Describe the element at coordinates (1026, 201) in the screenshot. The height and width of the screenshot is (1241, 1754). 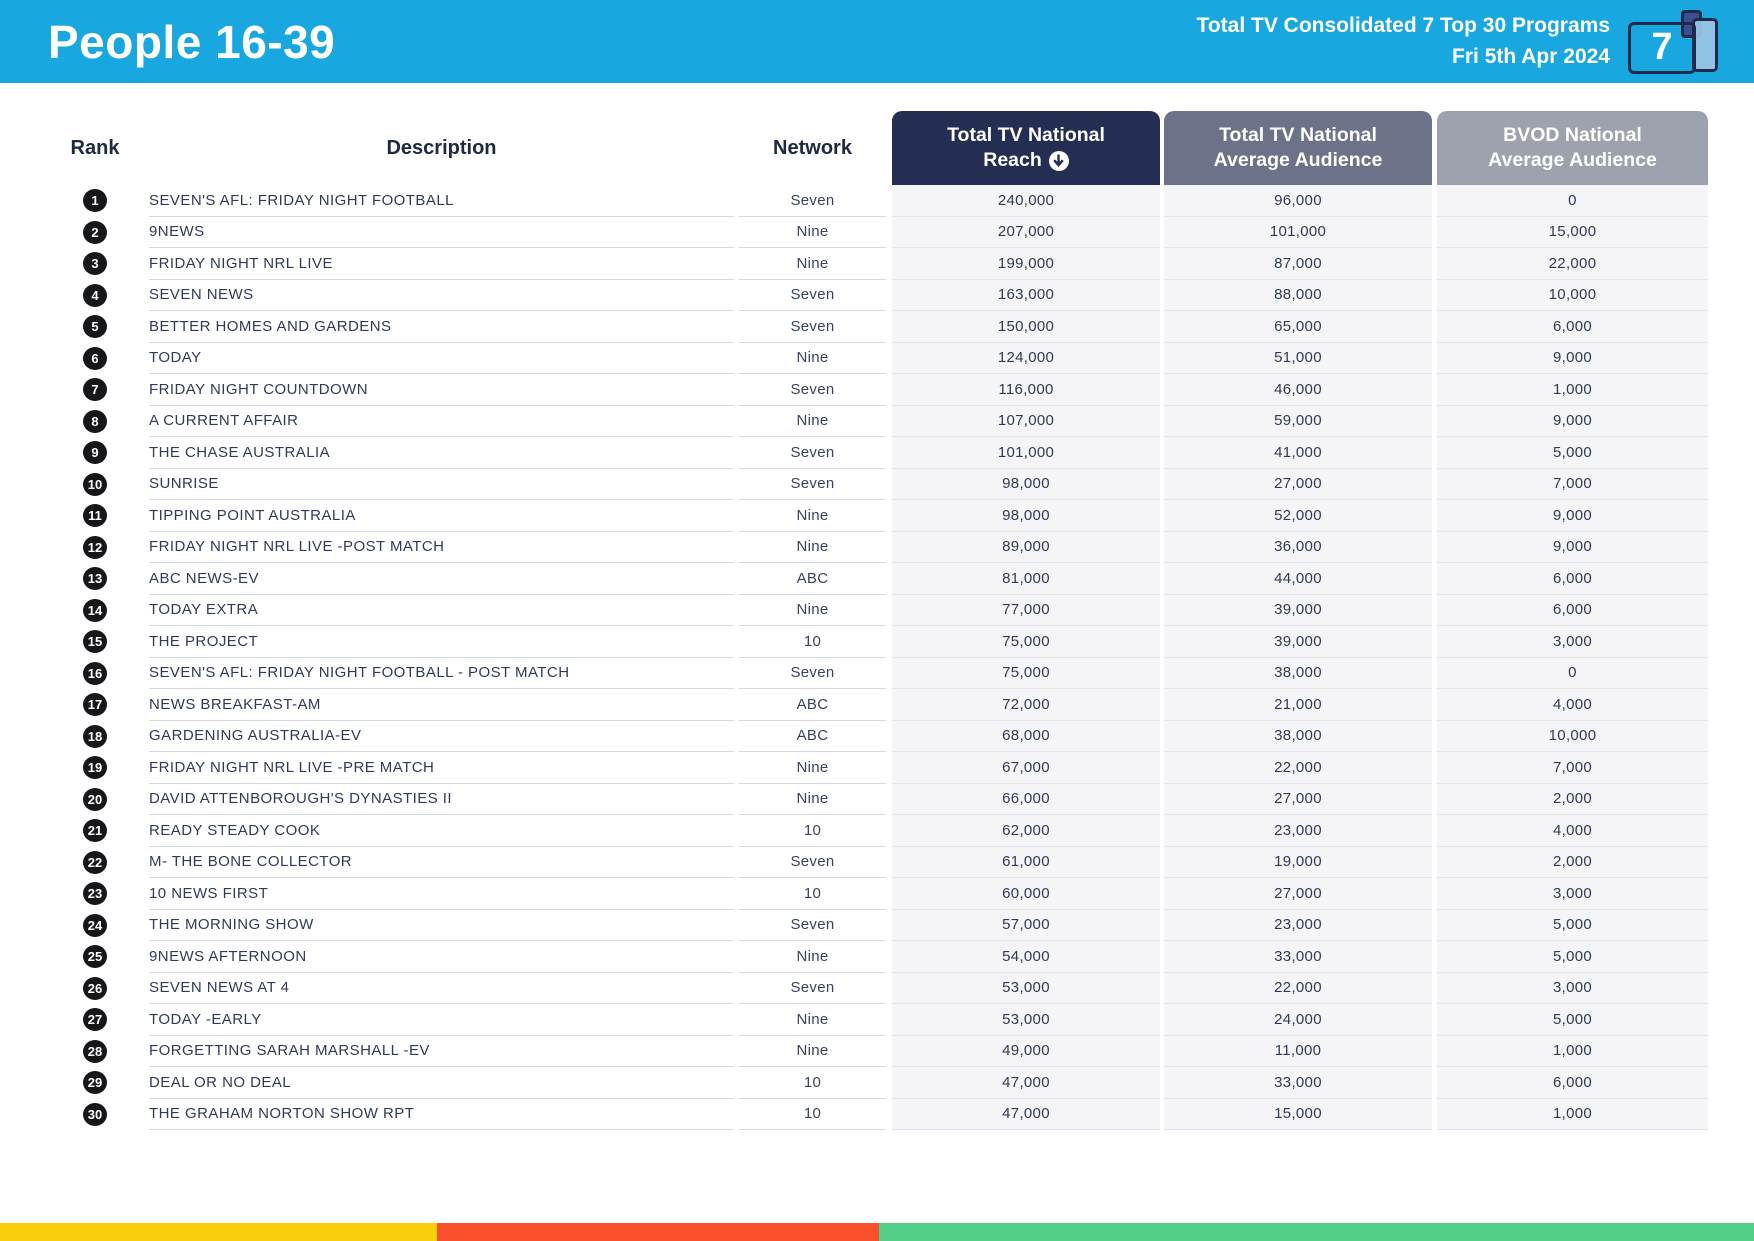
I see `reach-value: 240,000` at that location.